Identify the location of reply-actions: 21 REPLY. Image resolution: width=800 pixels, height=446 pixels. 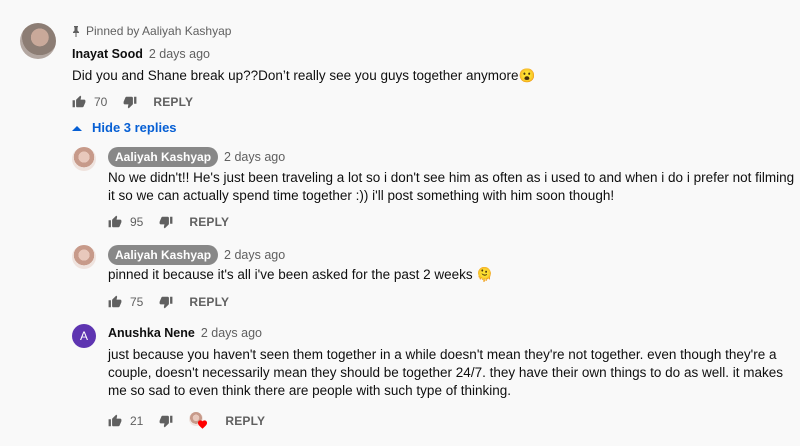
(186, 421).